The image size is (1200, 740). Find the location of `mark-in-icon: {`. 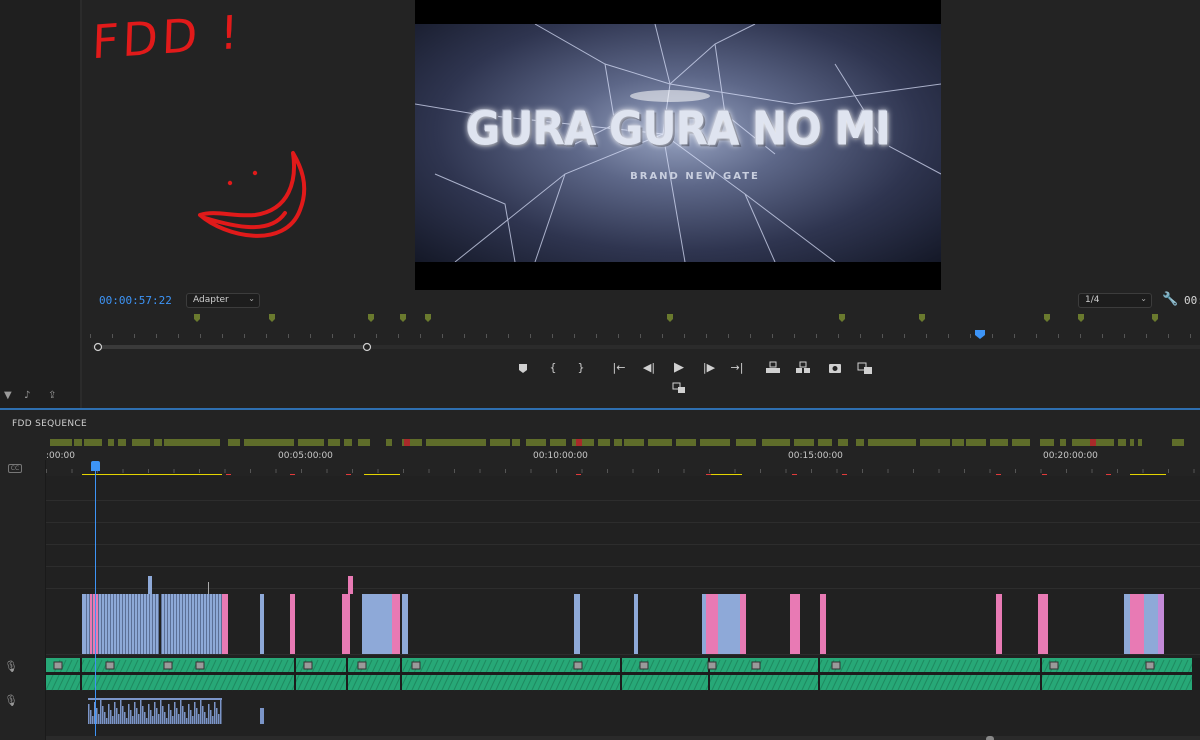

mark-in-icon: { is located at coordinates (553, 368).